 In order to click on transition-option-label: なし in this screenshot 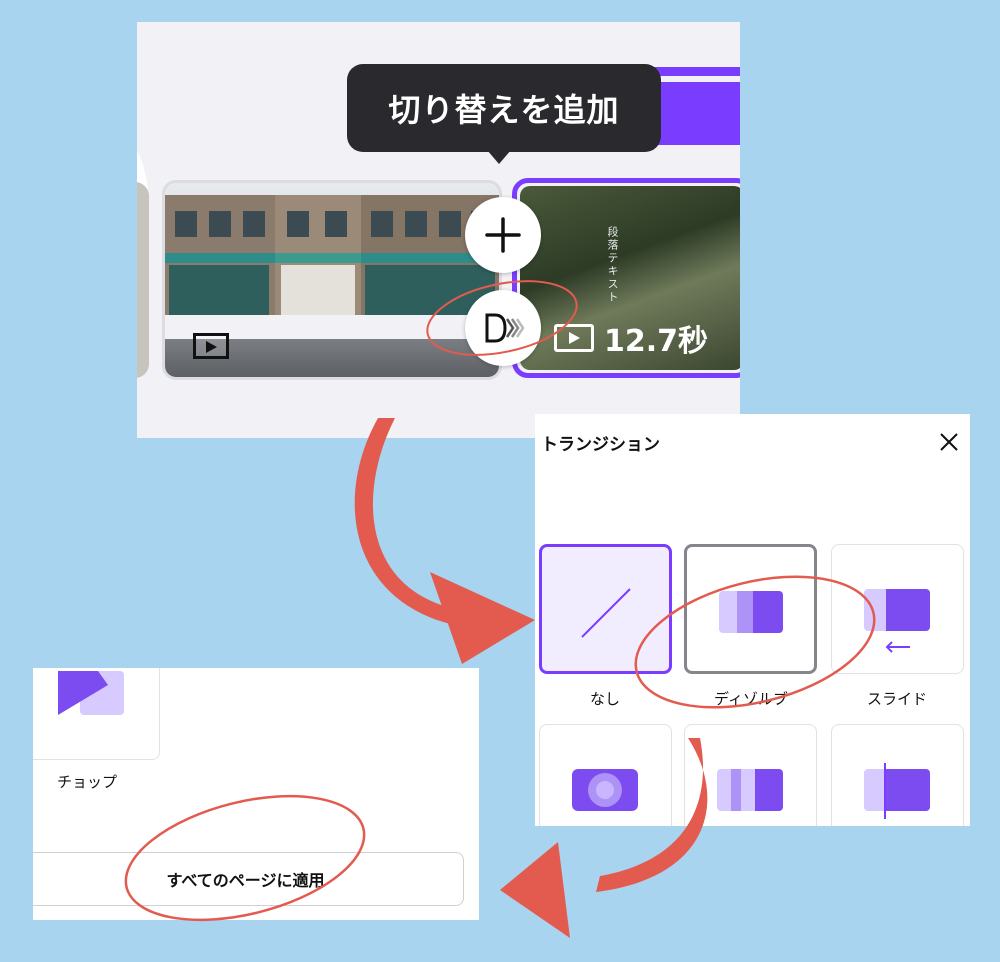, I will do `click(604, 699)`.